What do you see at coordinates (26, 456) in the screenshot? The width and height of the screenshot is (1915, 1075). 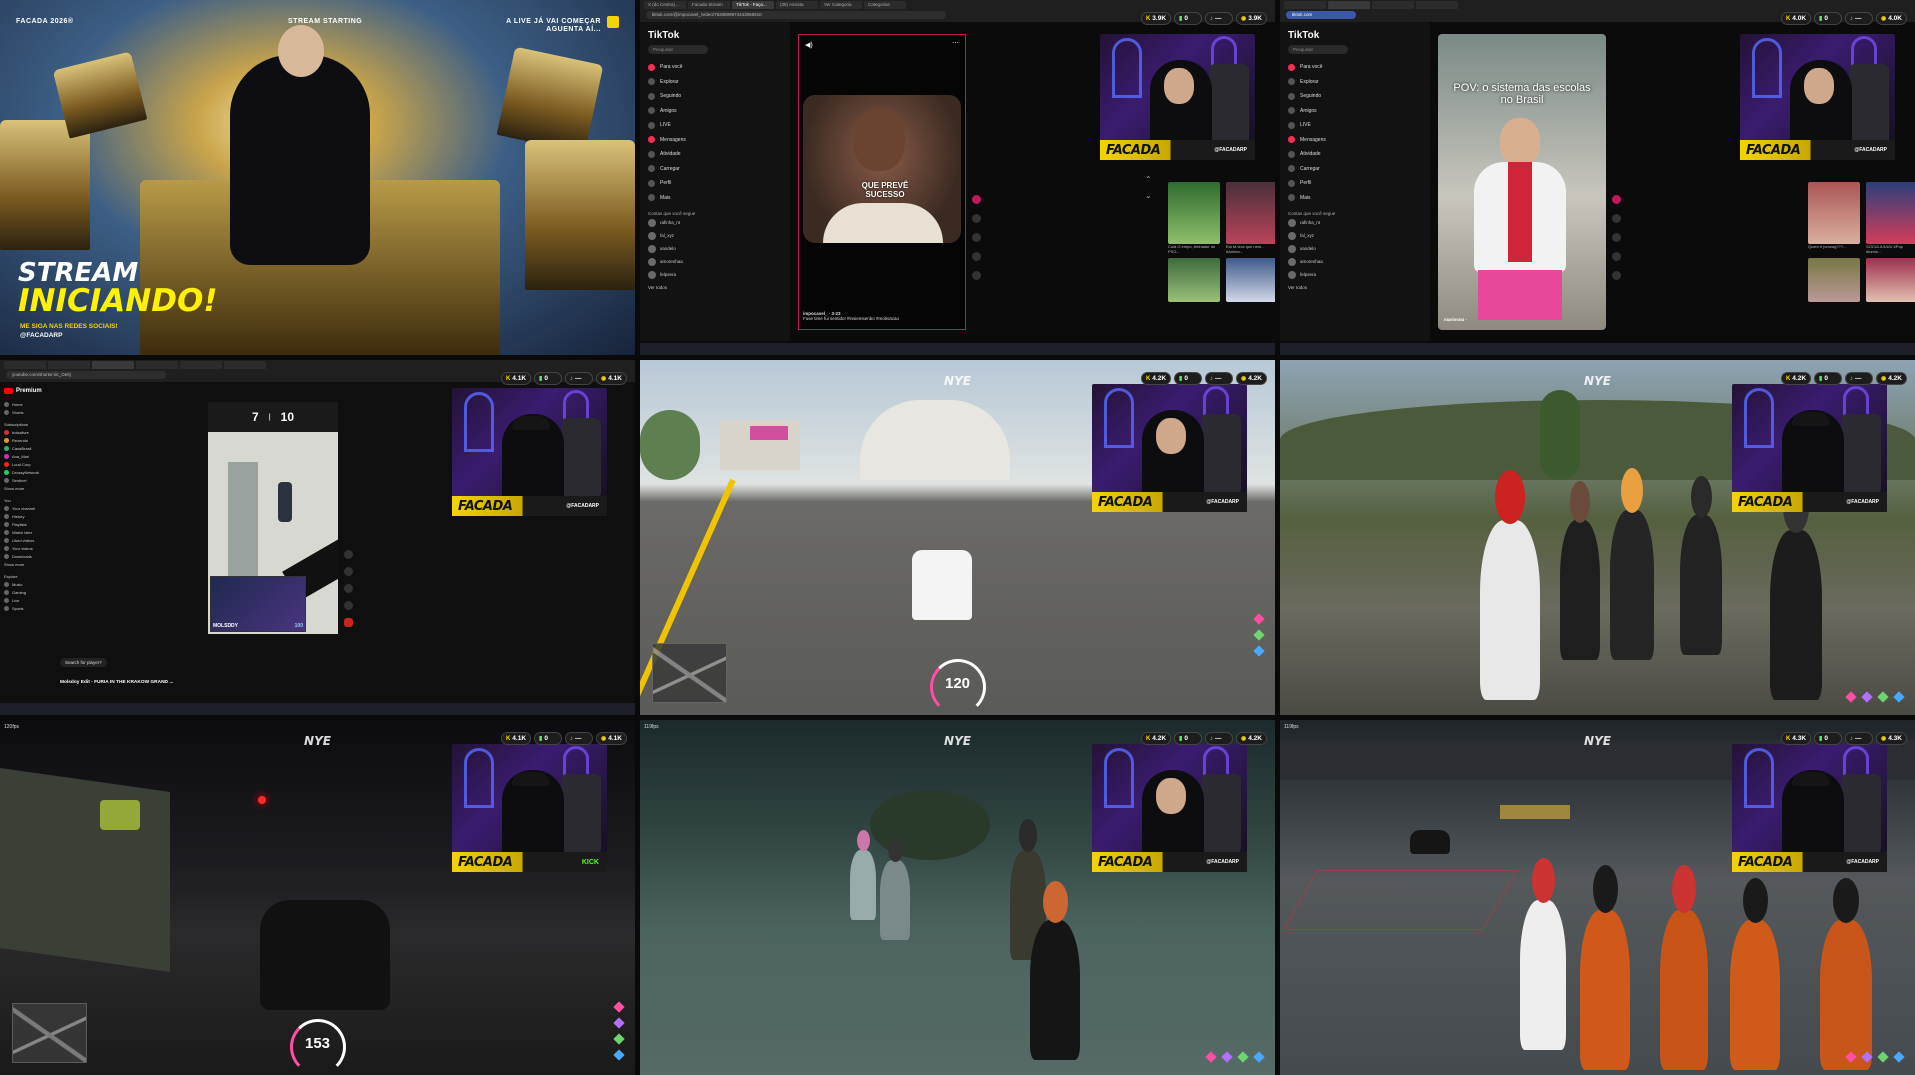 I see `subscription-item: Ana_Mari` at bounding box center [26, 456].